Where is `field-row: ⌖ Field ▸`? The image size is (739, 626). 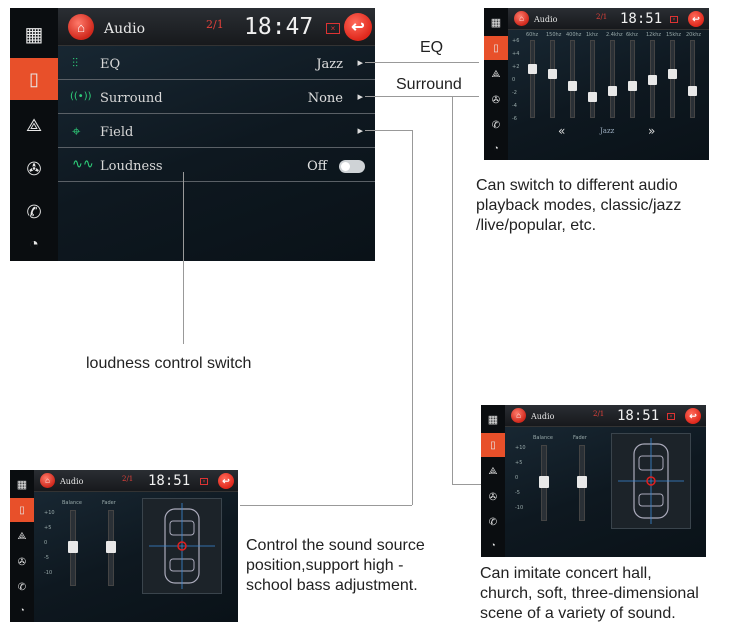
field-row: ⌖ Field ▸ is located at coordinates (216, 131).